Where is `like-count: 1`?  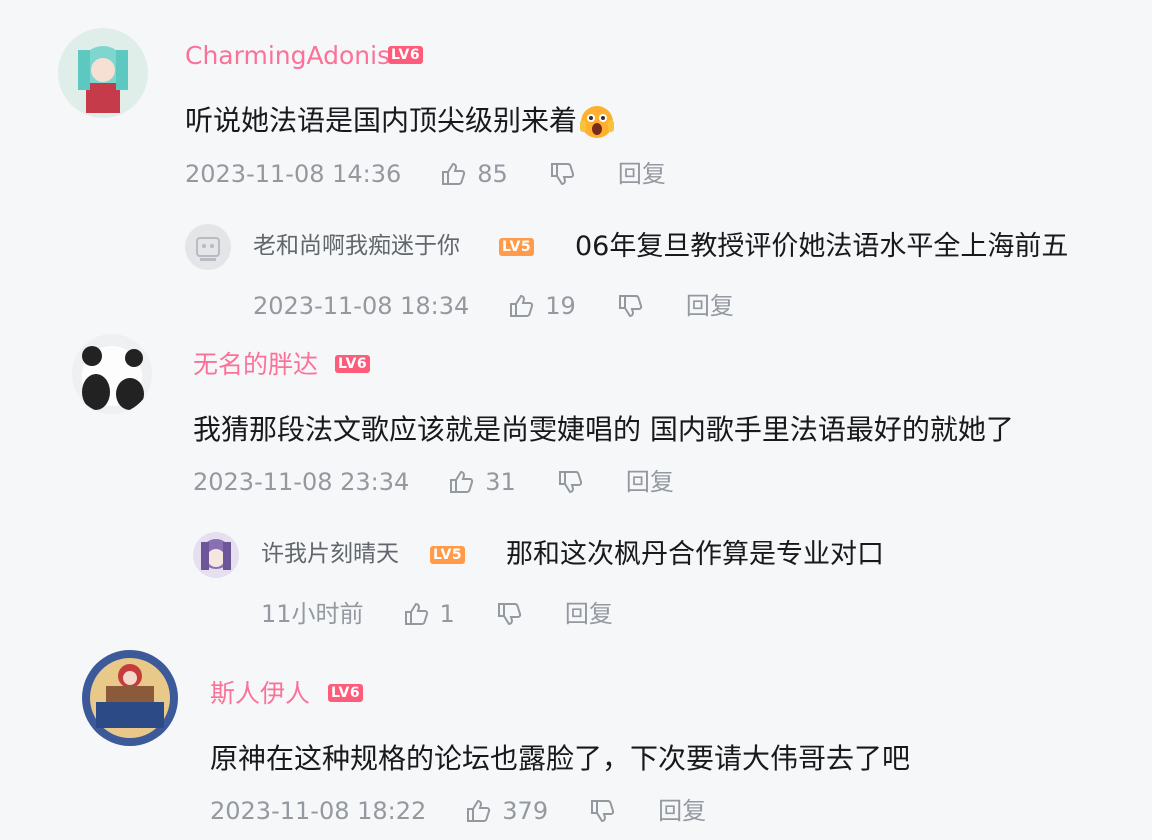
like-count: 1 is located at coordinates (447, 614).